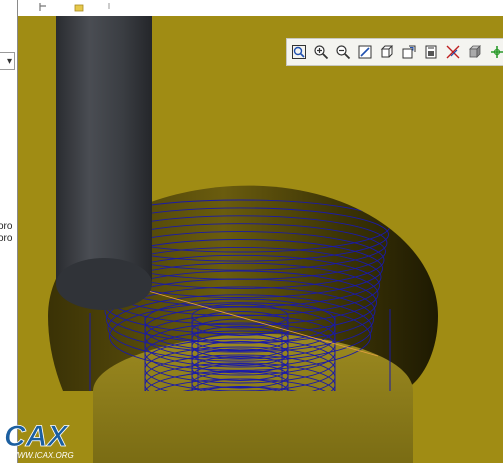 This screenshot has height=463, width=503. I want to click on zoom-out-button, so click(343, 52).